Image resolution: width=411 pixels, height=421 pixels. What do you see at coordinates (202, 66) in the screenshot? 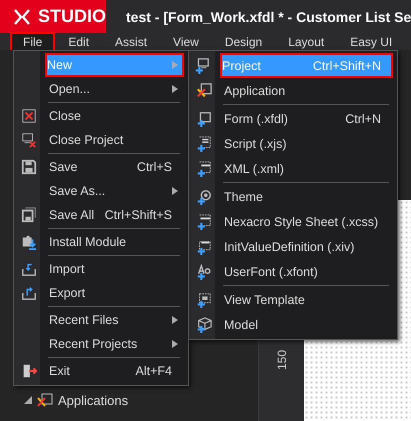
I see `monitor-plus-icon` at bounding box center [202, 66].